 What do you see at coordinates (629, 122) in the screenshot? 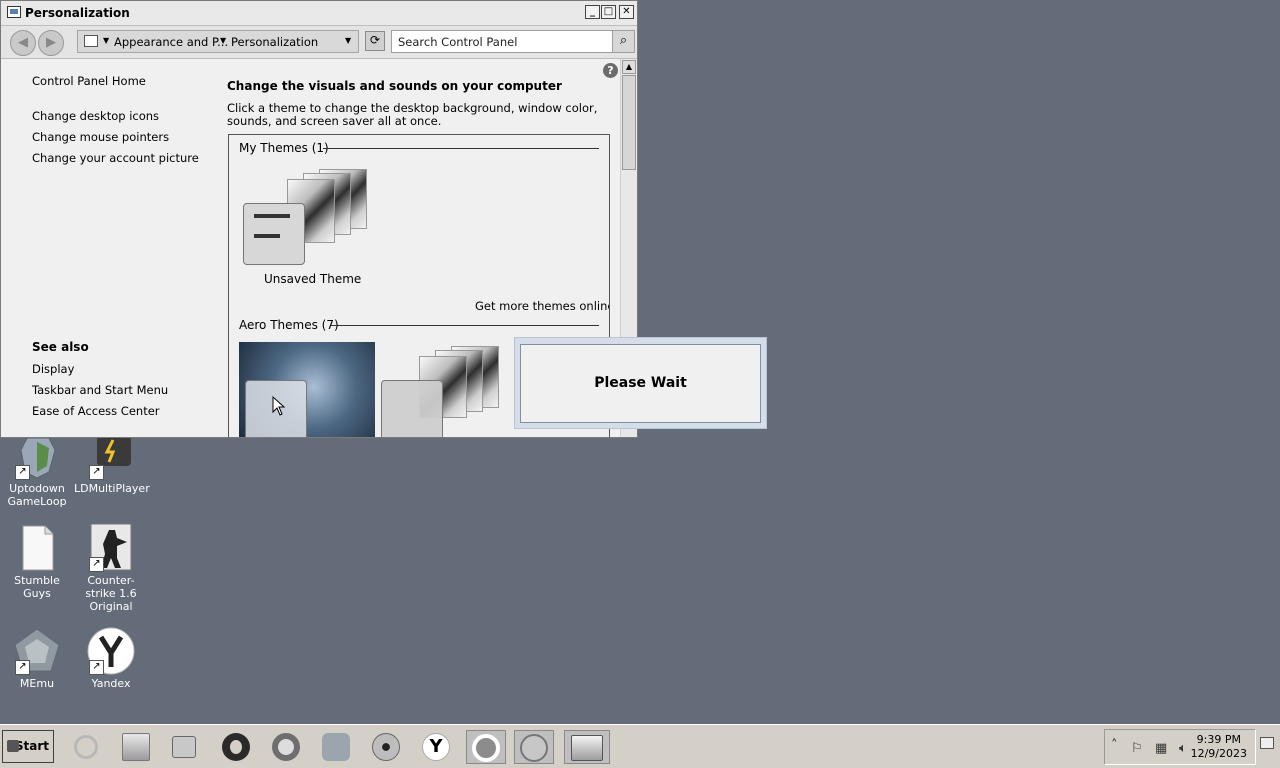
I see `scroll-thumb` at bounding box center [629, 122].